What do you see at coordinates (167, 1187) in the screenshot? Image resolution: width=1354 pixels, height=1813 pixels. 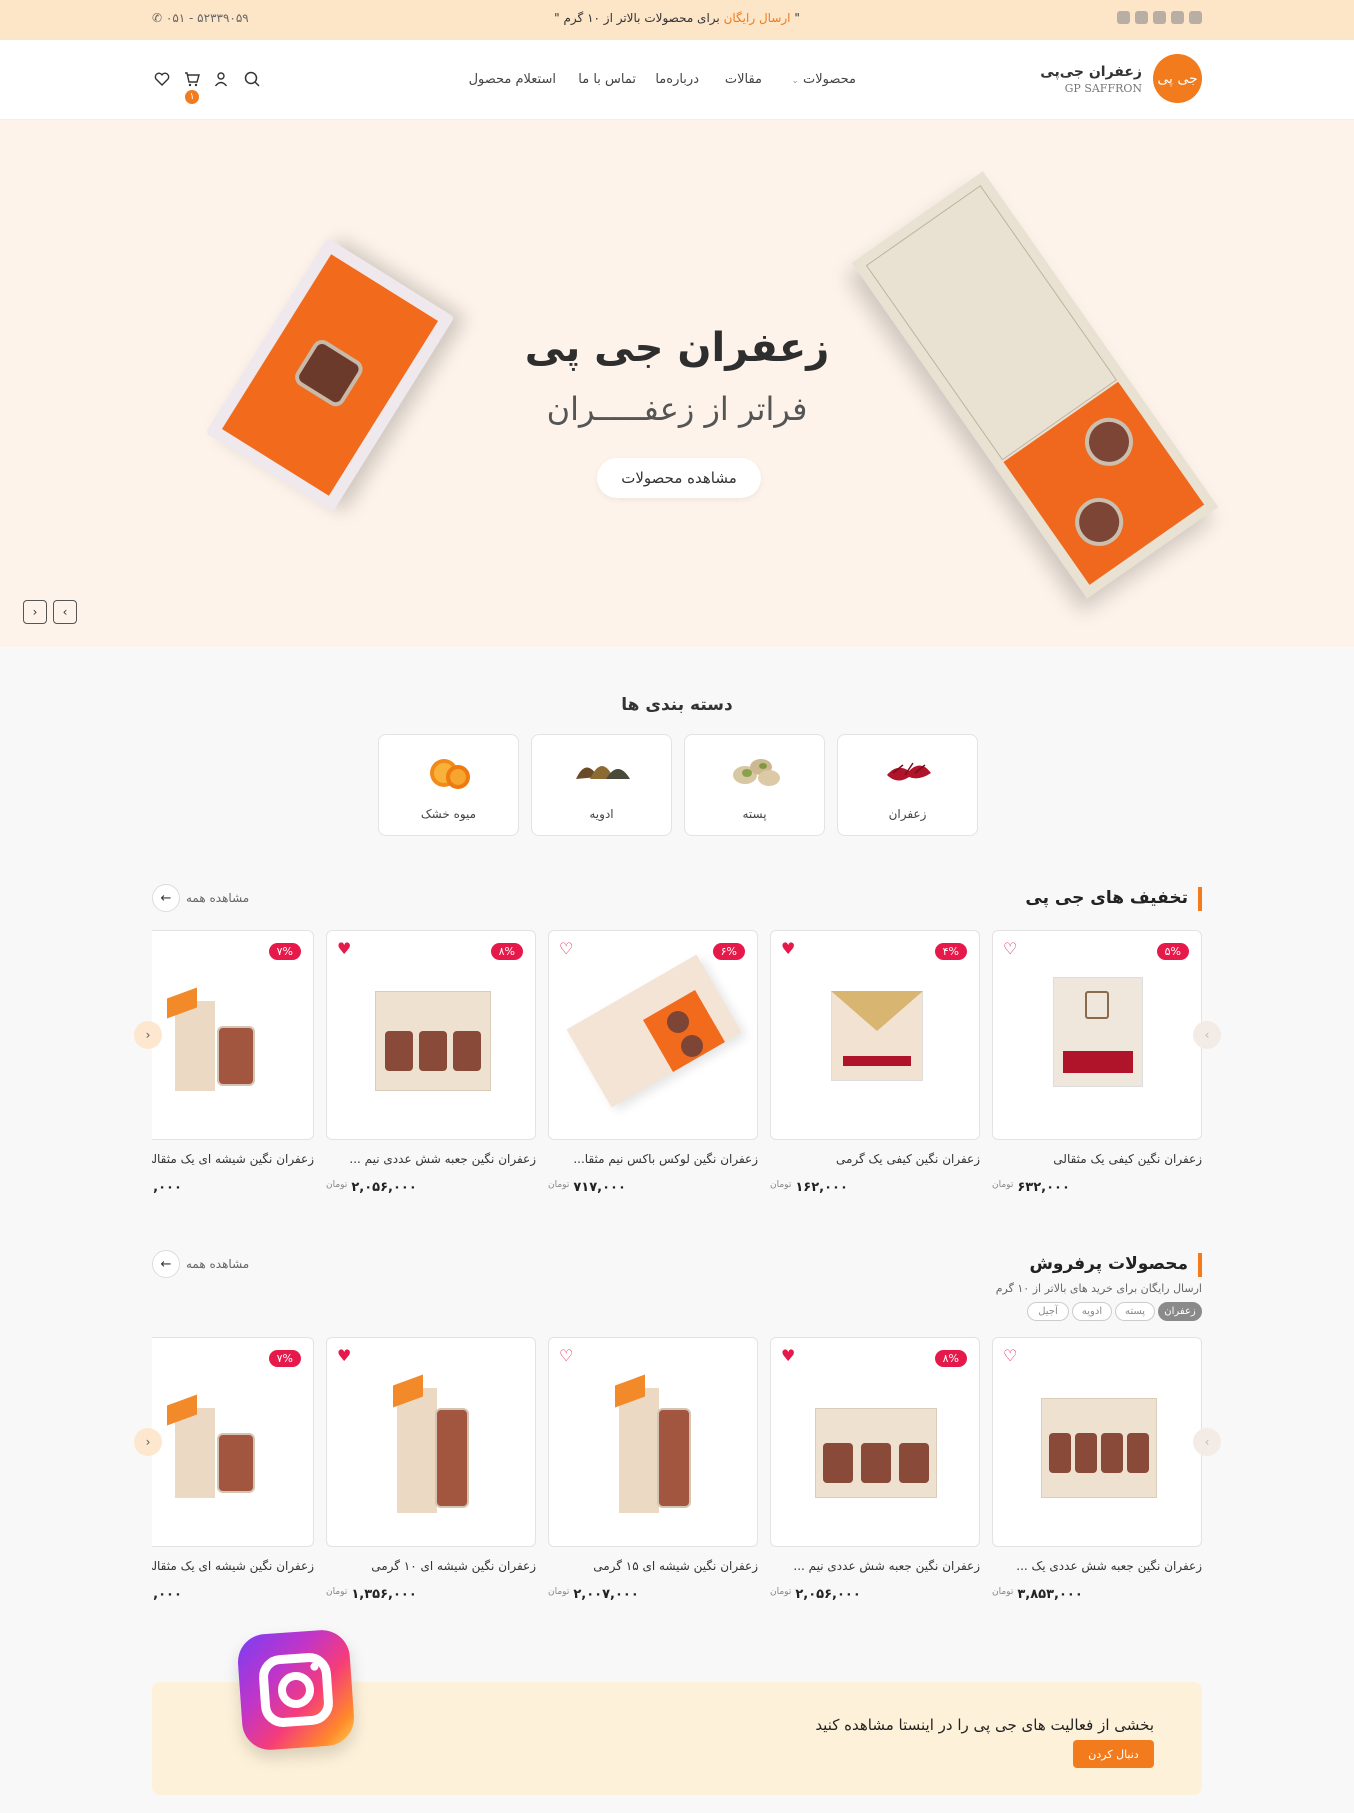 I see `price-value: ۶۵۱,۰۰۰` at bounding box center [167, 1187].